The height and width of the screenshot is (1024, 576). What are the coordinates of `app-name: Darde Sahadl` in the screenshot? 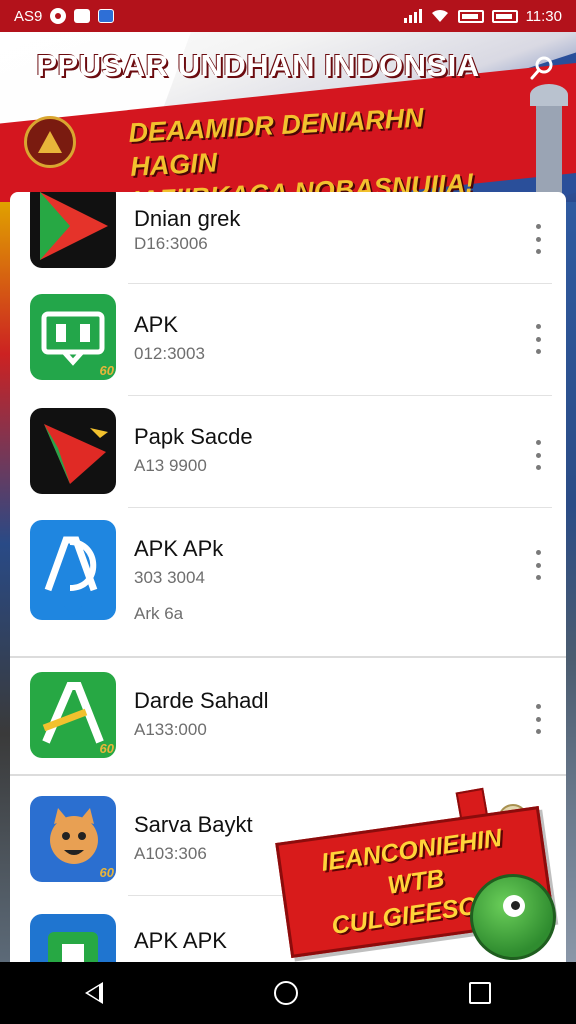 It's located at (201, 700).